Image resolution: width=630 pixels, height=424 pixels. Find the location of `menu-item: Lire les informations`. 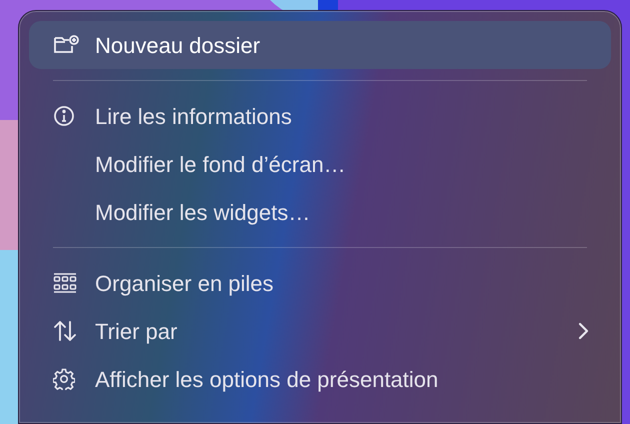

menu-item: Lire les informations is located at coordinates (320, 116).